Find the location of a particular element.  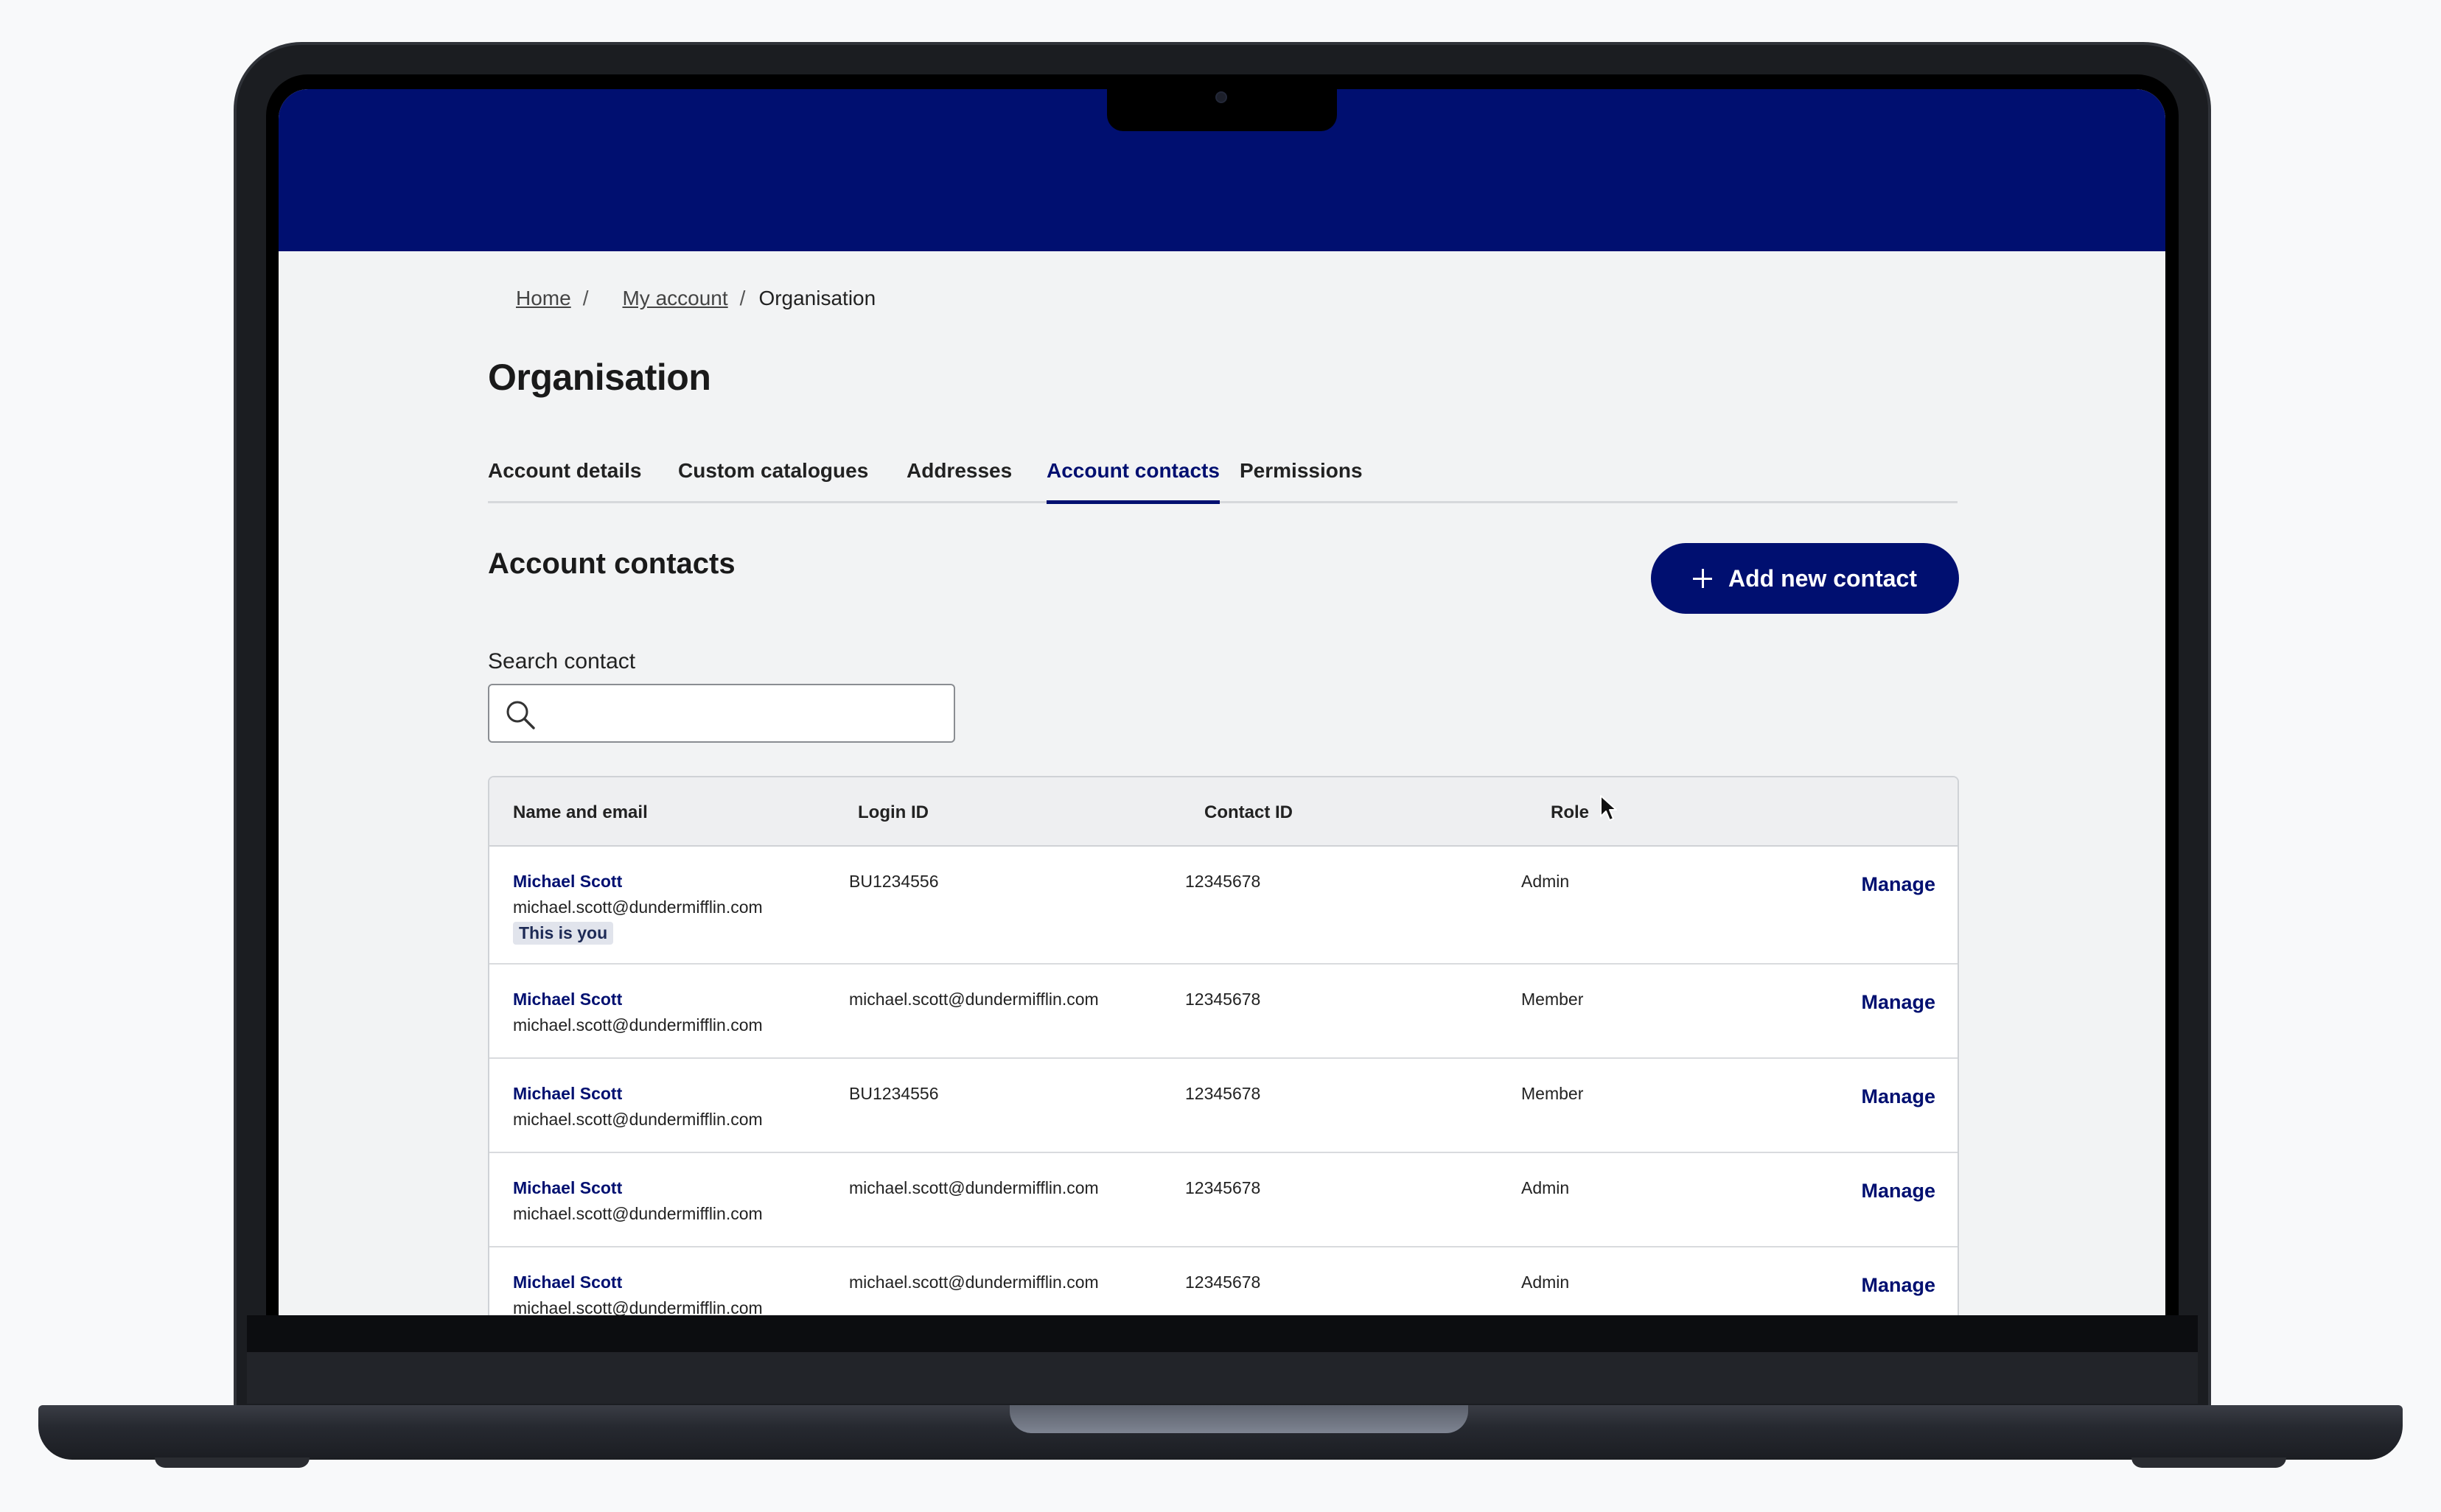

tab-account-details: Account details is located at coordinates (564, 479).